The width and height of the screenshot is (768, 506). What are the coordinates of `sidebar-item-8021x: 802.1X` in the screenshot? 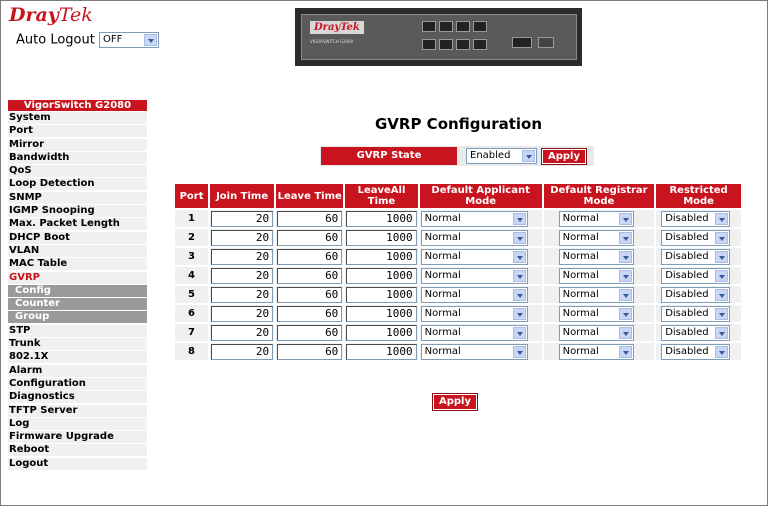 It's located at (77, 357).